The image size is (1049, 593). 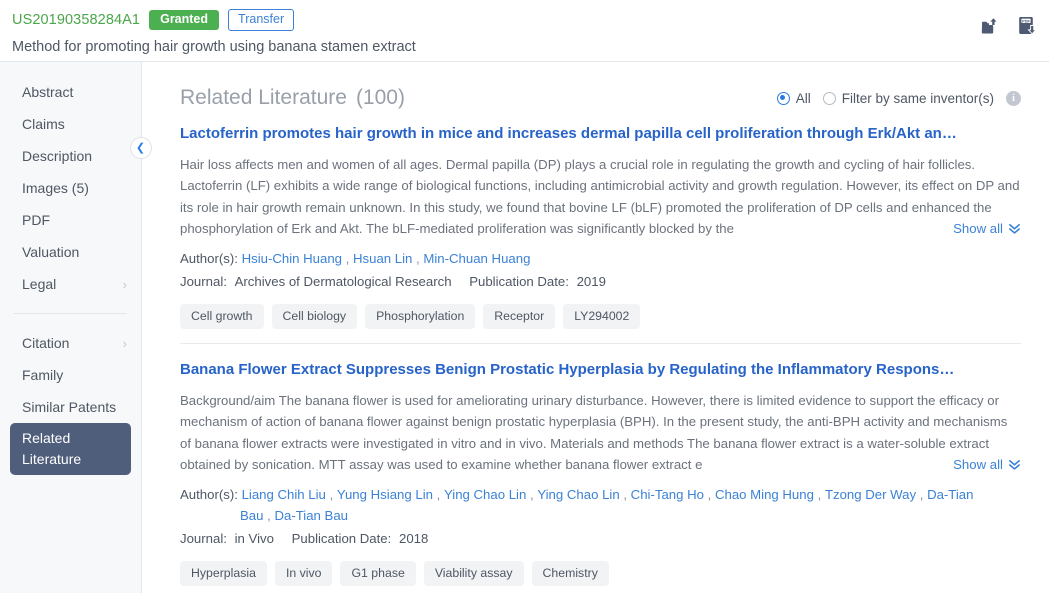 I want to click on radio-inventor-indicator, so click(x=829, y=98).